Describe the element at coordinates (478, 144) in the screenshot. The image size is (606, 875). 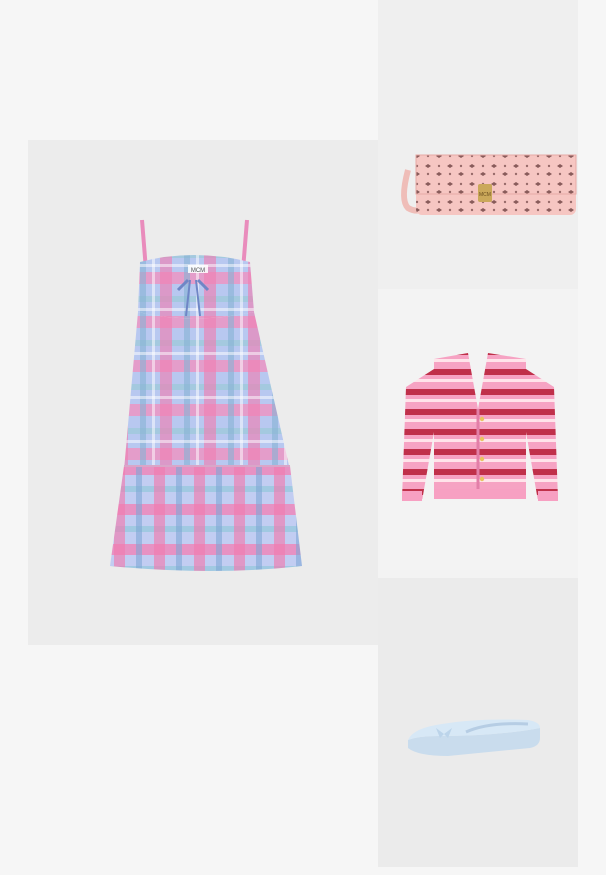
I see `product-tile-bag: MCM` at that location.